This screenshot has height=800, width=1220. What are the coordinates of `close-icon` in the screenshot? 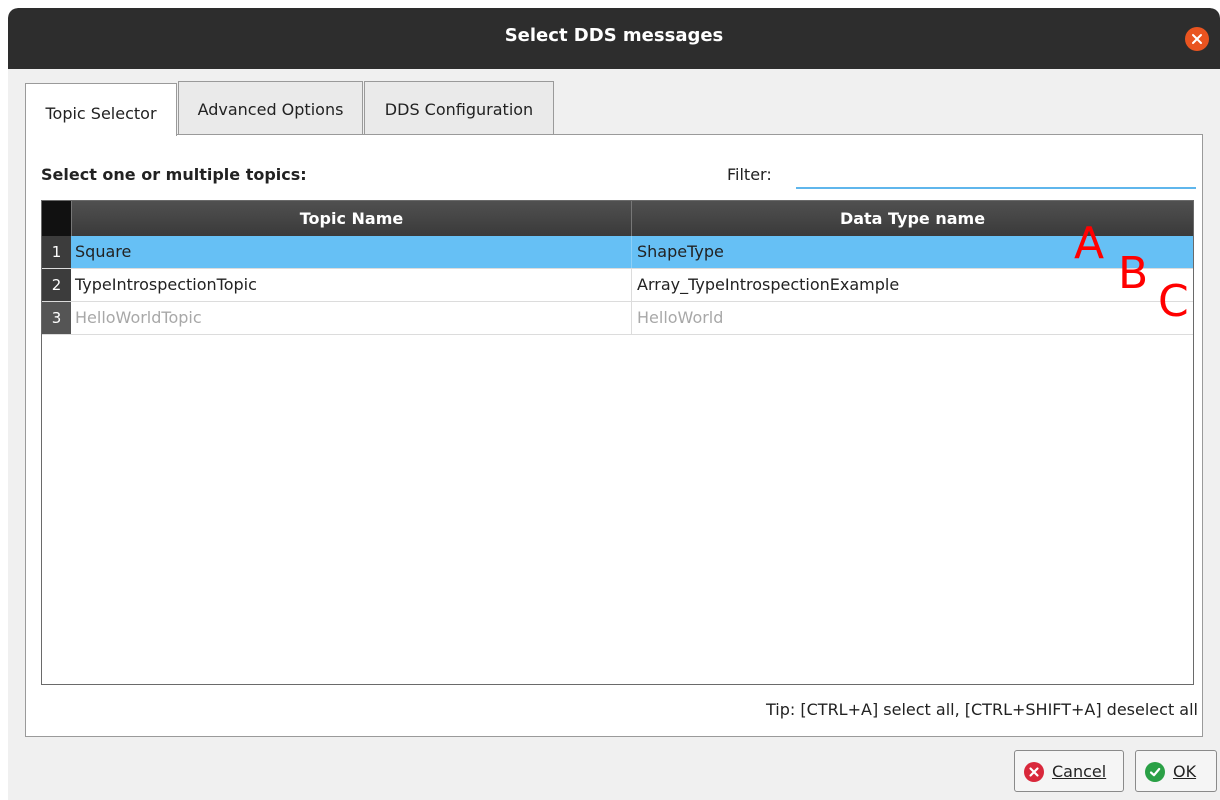 It's located at (1197, 39).